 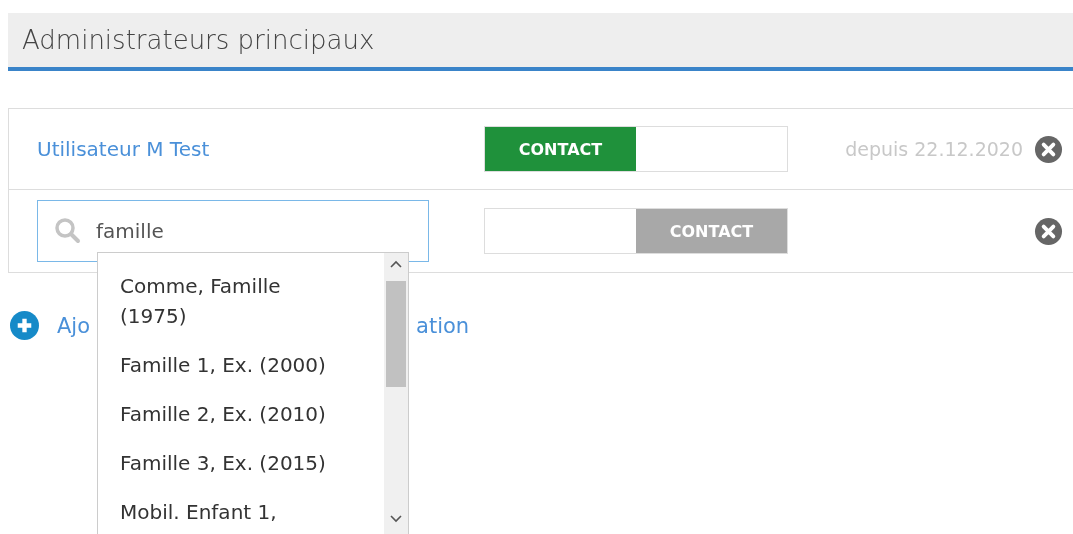 I want to click on add-link: Ajo, so click(x=74, y=325).